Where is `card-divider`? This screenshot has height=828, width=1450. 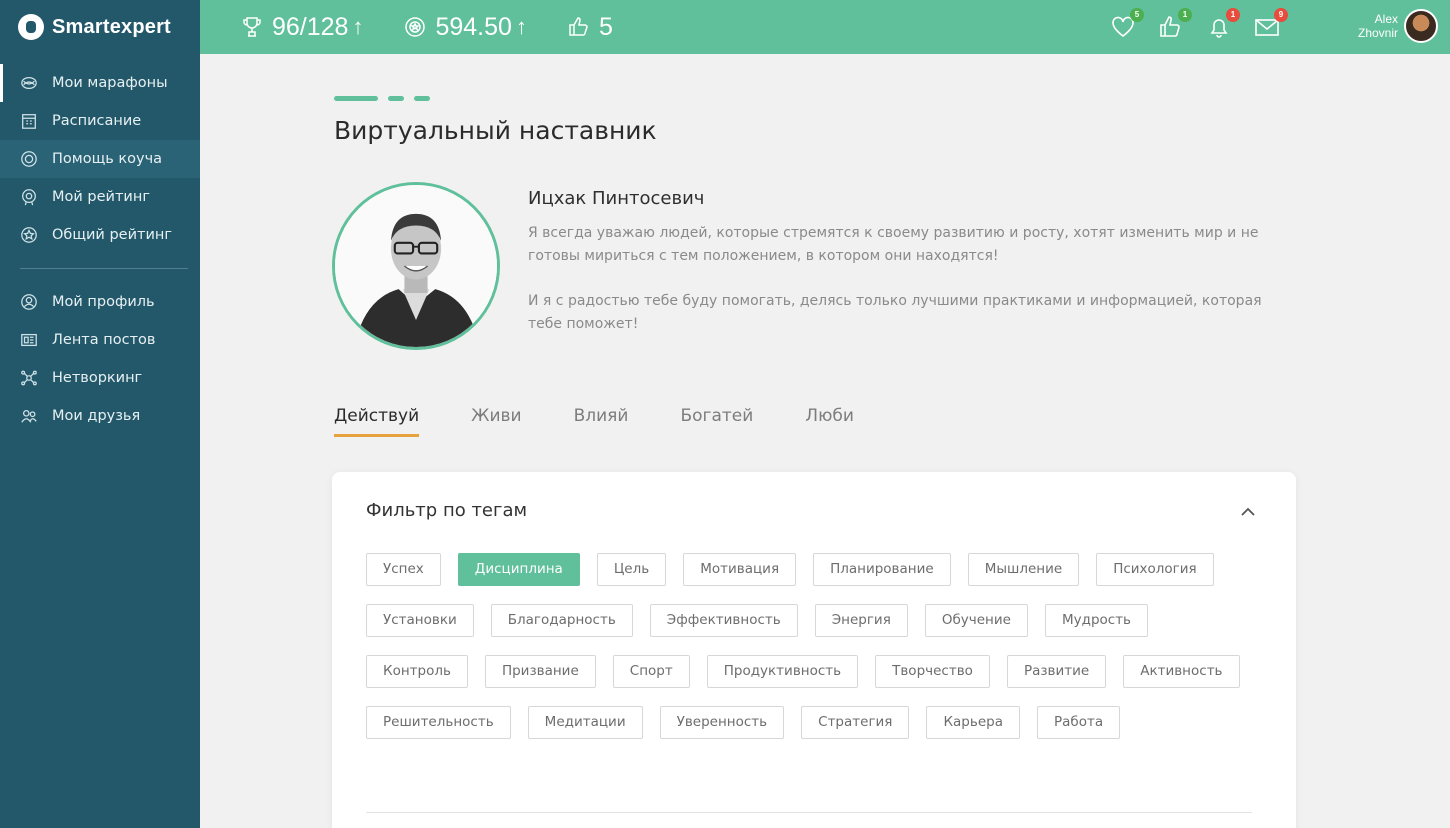
card-divider is located at coordinates (809, 812).